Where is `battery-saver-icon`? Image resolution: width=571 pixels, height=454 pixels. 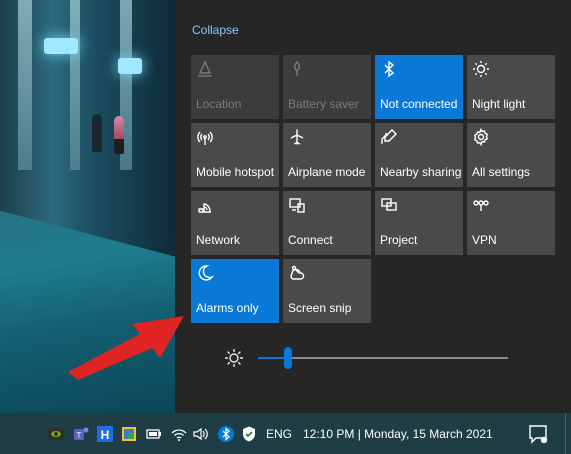 battery-saver-icon is located at coordinates (297, 69).